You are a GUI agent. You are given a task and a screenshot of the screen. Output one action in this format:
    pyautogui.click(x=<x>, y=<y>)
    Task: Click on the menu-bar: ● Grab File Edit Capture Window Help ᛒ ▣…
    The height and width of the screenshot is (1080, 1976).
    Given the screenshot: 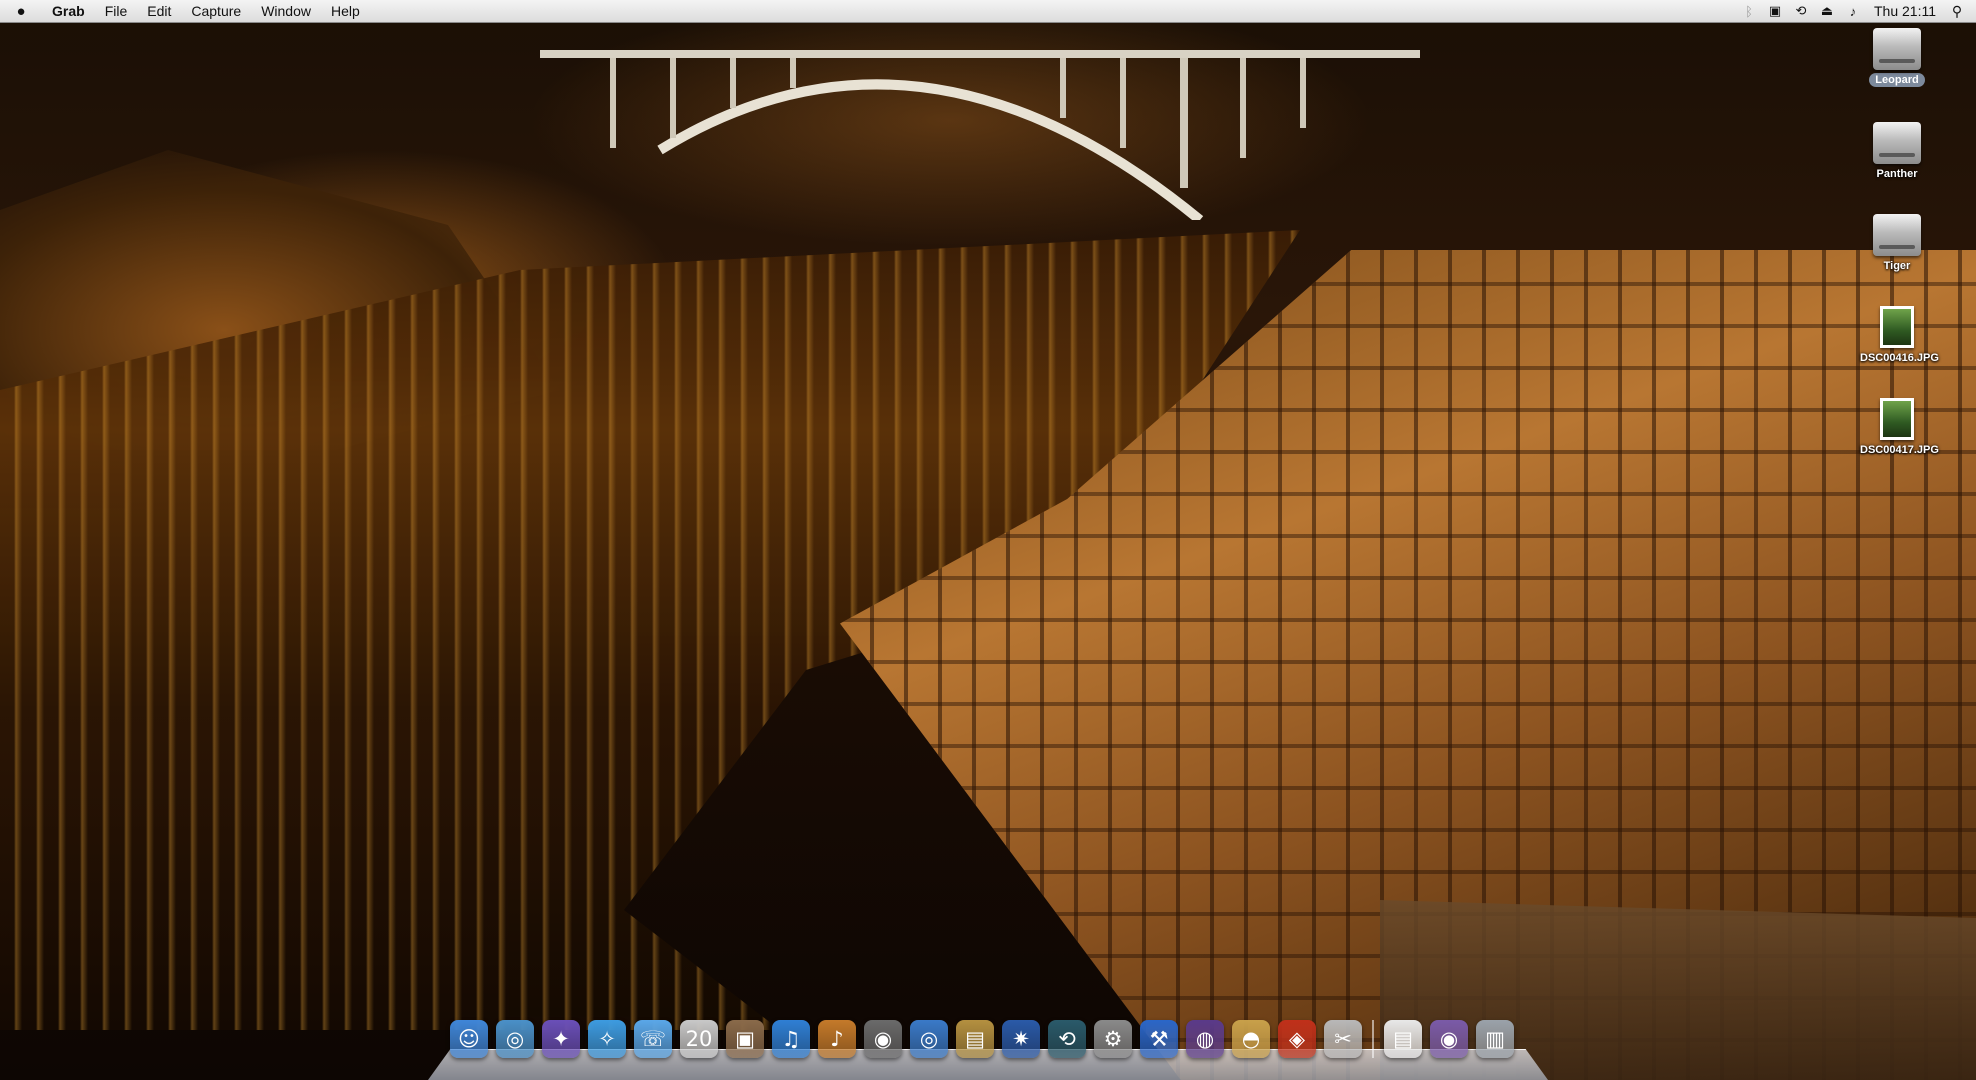 What is the action you would take?
    pyautogui.click(x=988, y=11)
    